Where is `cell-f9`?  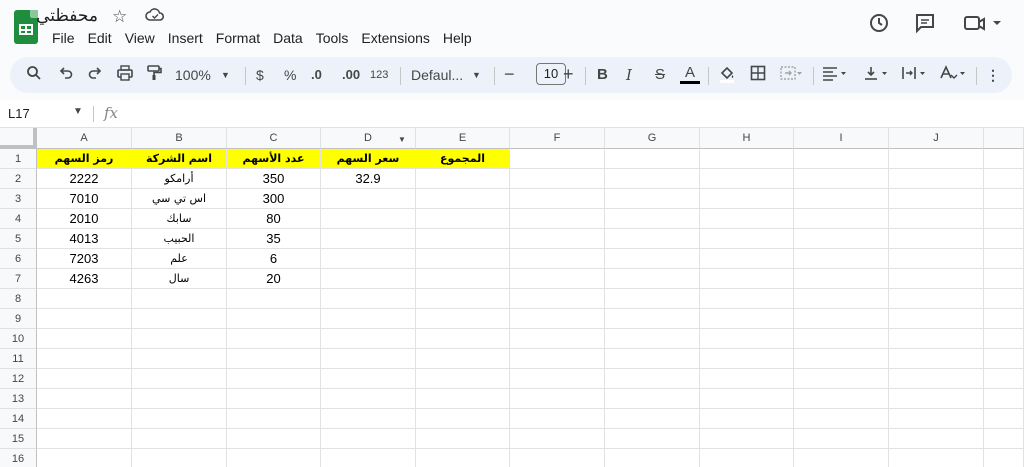
cell-f9 is located at coordinates (557, 319).